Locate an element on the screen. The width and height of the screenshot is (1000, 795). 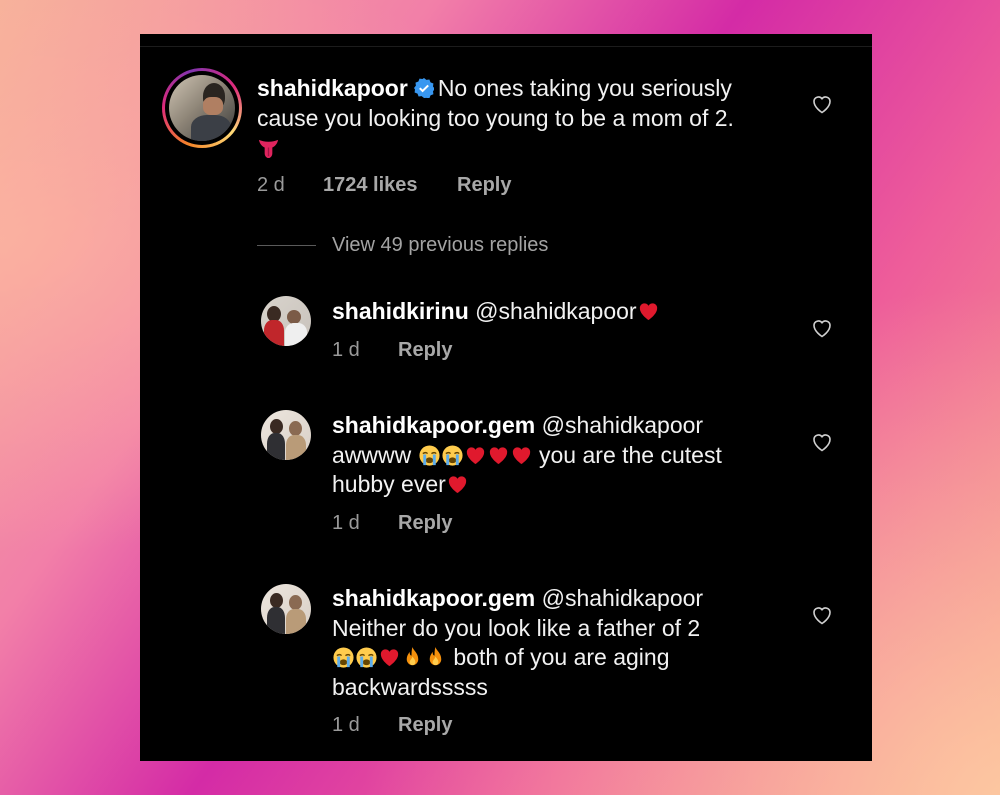
story-ring is located at coordinates (202, 108).